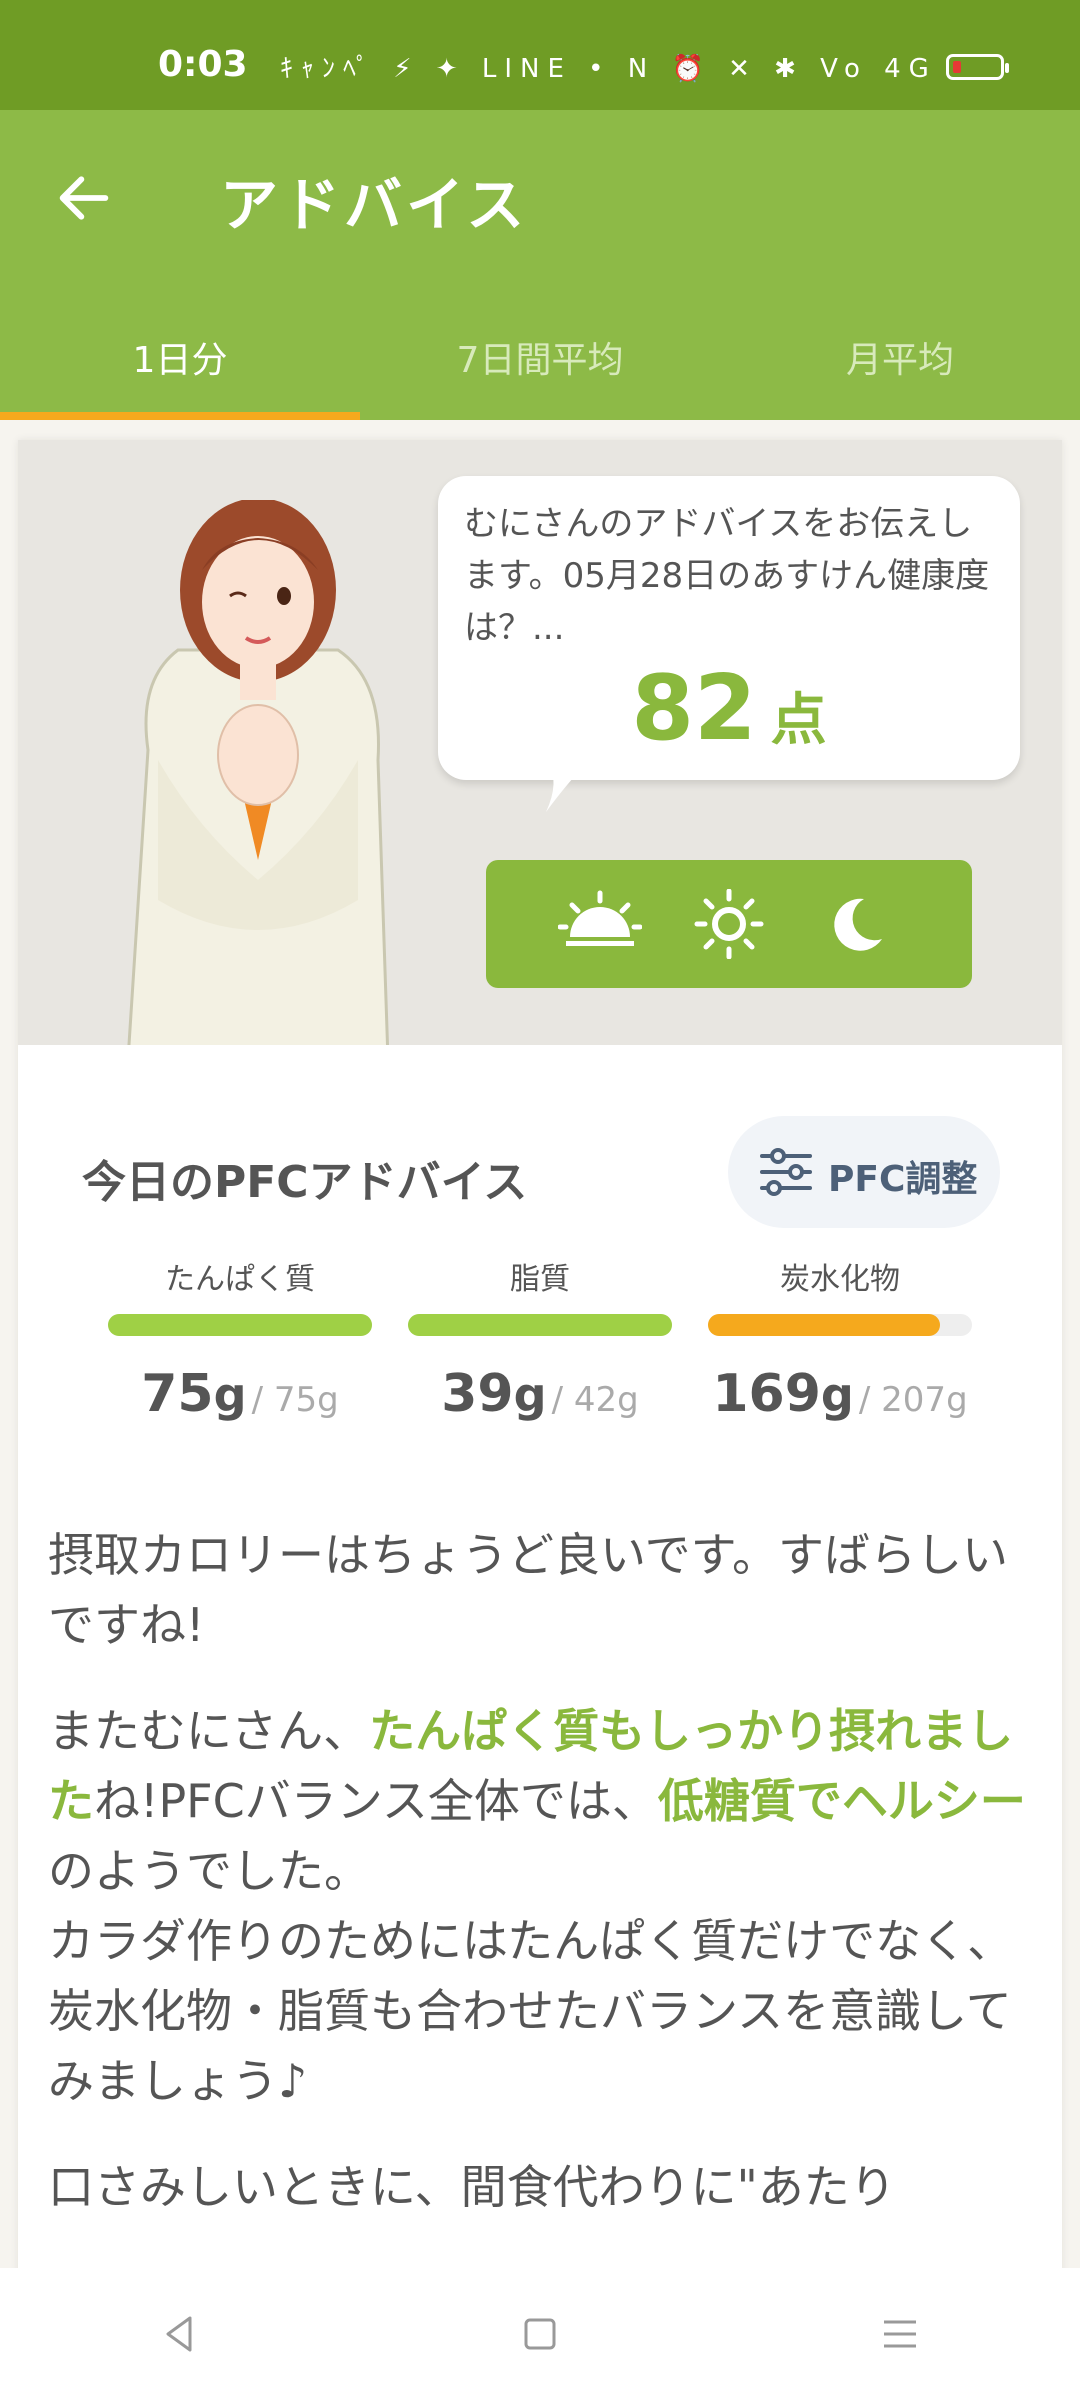 This screenshot has width=1080, height=2400. Describe the element at coordinates (694, 708) in the screenshot. I see `health-score-value: 82` at that location.